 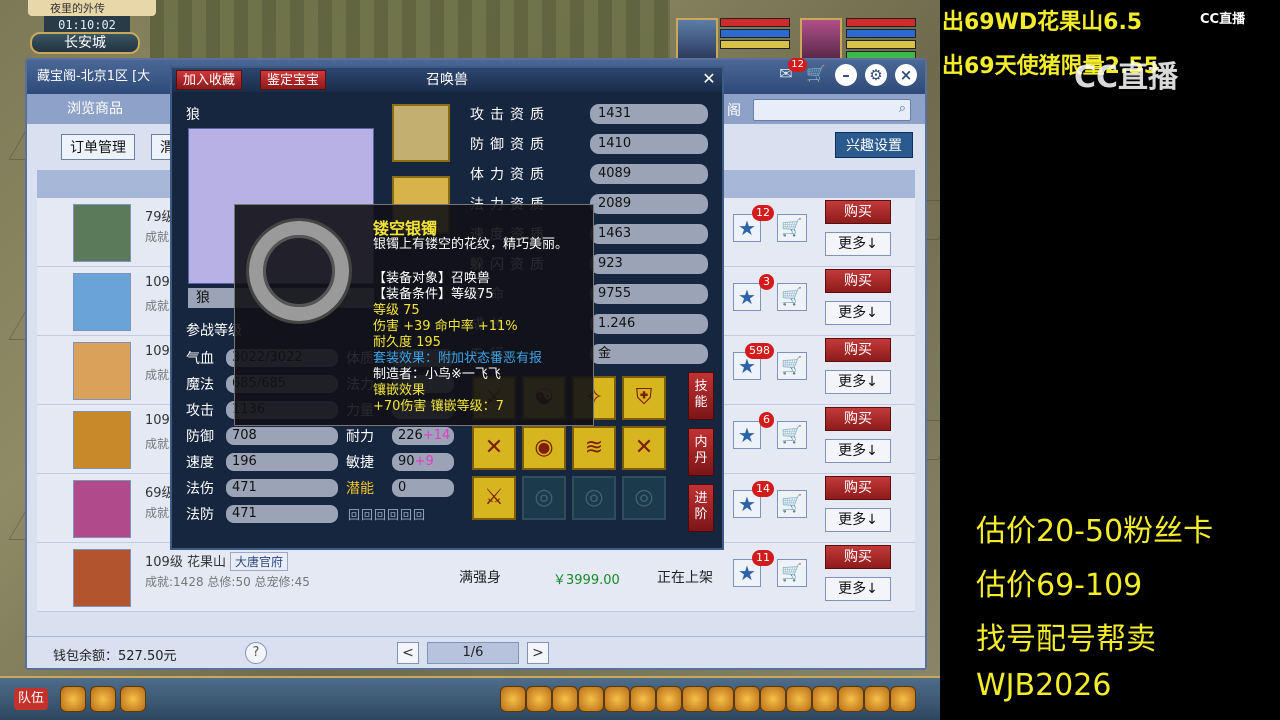 What do you see at coordinates (133, 699) in the screenshot?
I see `pet-icon` at bounding box center [133, 699].